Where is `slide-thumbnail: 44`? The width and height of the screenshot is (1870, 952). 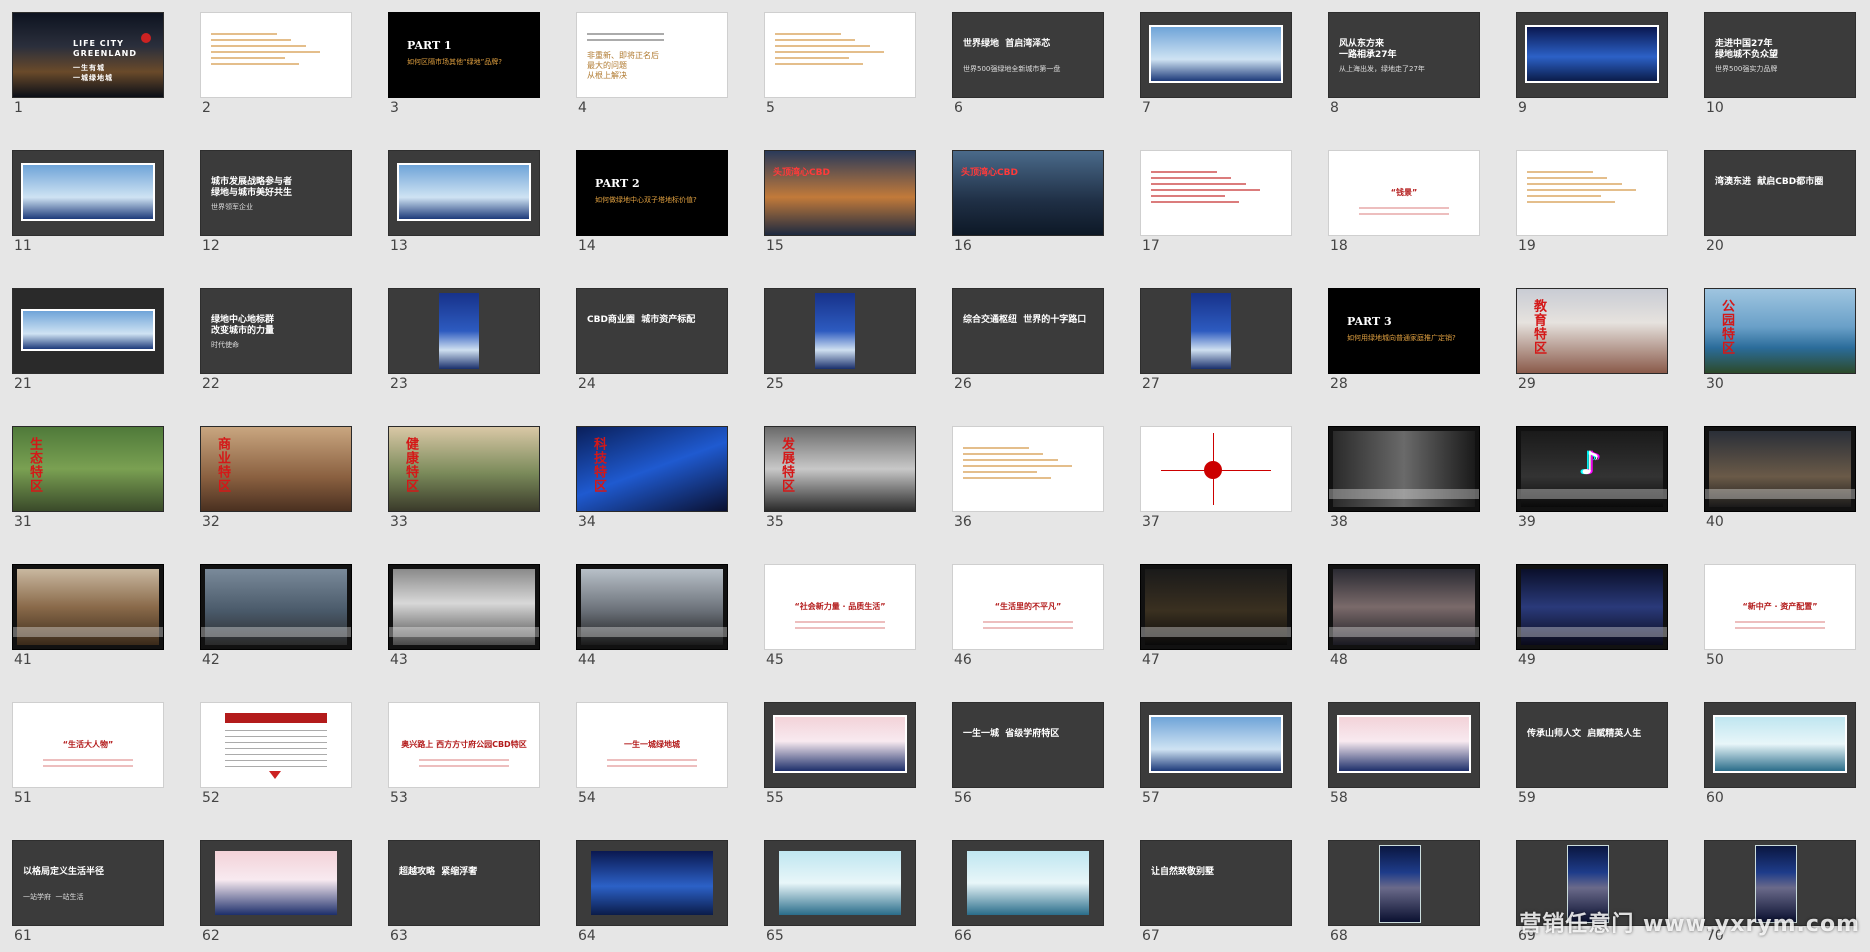
slide-thumbnail: 44 is located at coordinates (652, 620).